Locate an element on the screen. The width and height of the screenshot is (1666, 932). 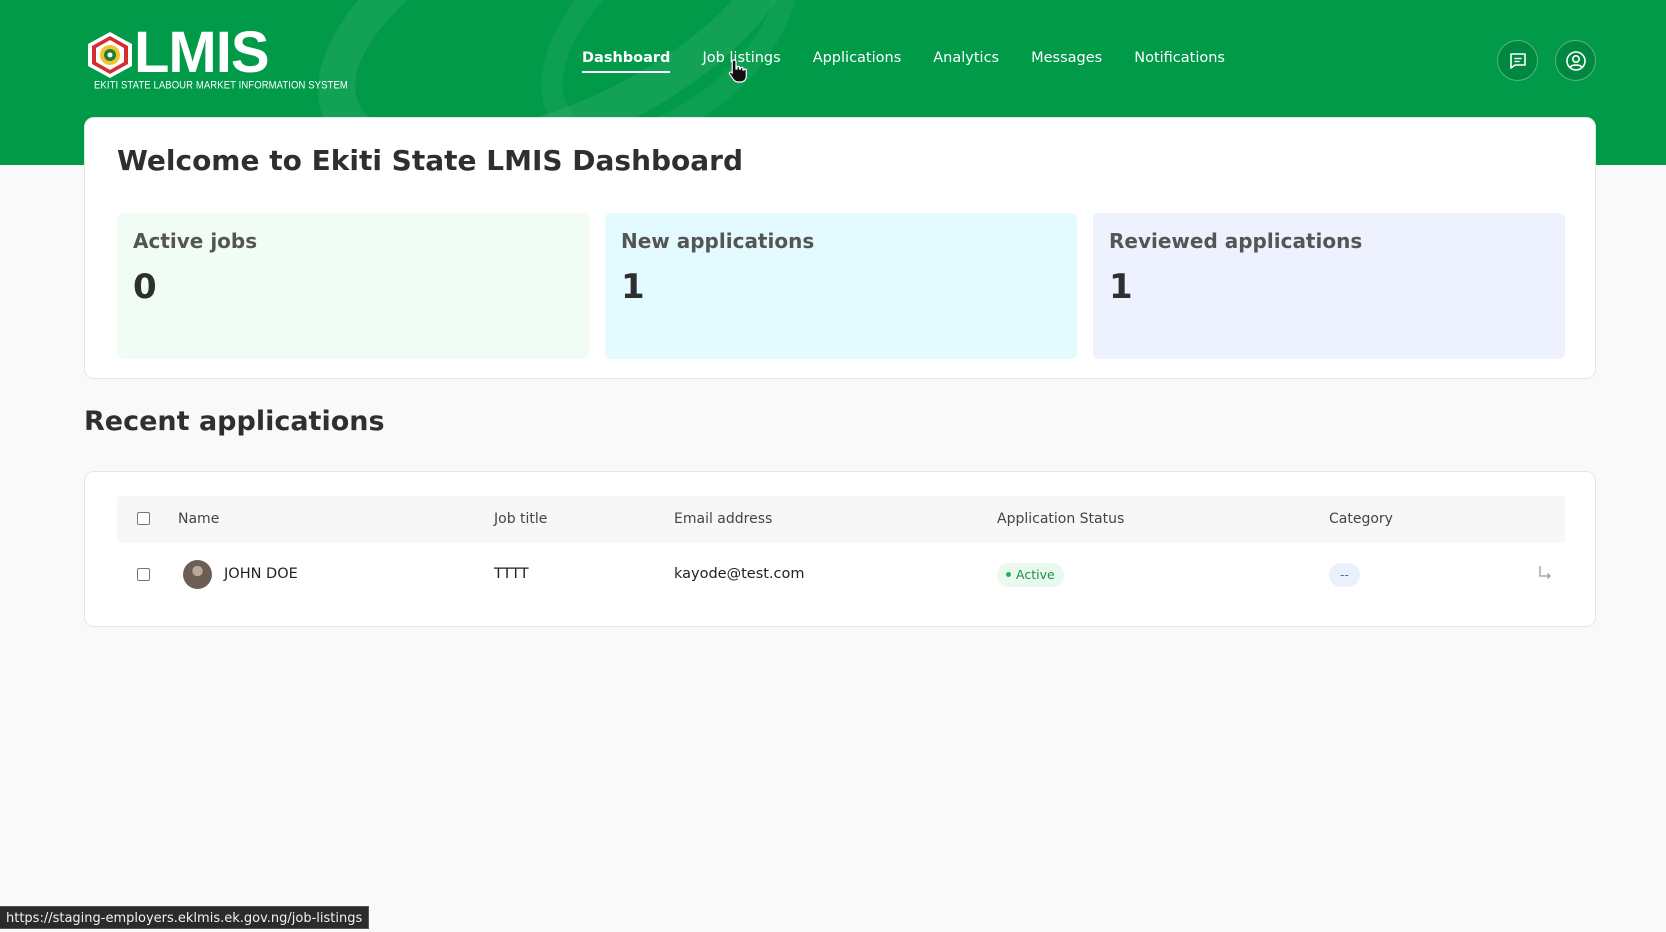
stat-new-applications: New applications 1 is located at coordinates (841, 286).